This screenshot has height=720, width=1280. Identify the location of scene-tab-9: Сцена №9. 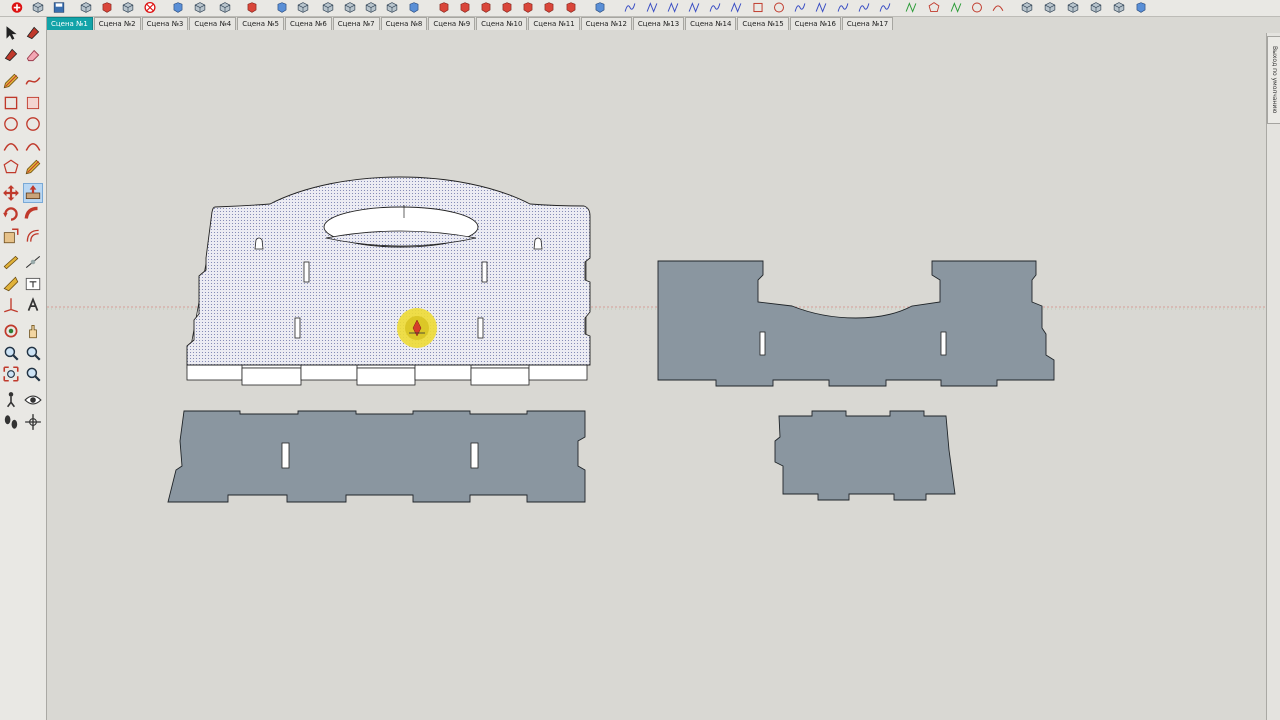
(452, 23).